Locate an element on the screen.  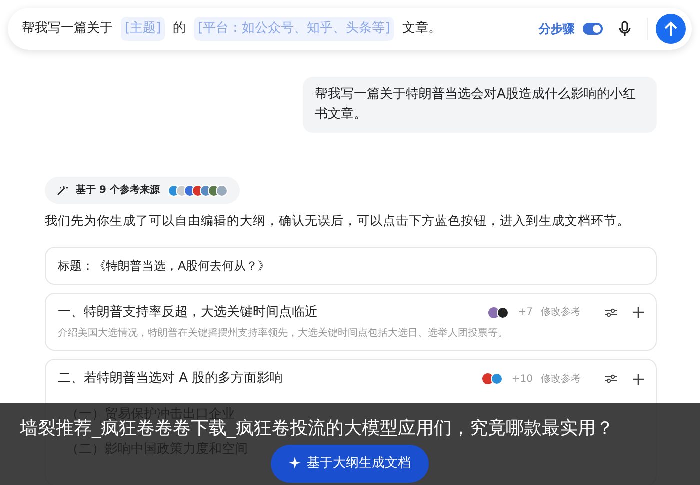
sources-chip: 基于 9 个参考来源 is located at coordinates (142, 190).